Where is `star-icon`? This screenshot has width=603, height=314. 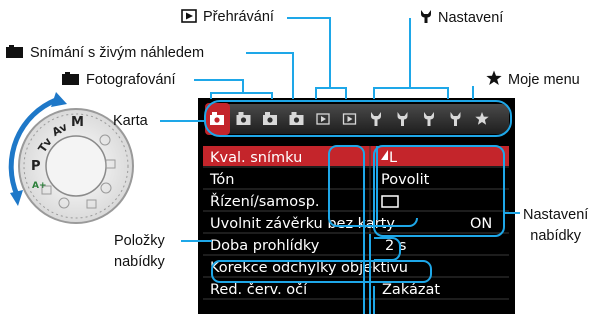
star-icon is located at coordinates (494, 80).